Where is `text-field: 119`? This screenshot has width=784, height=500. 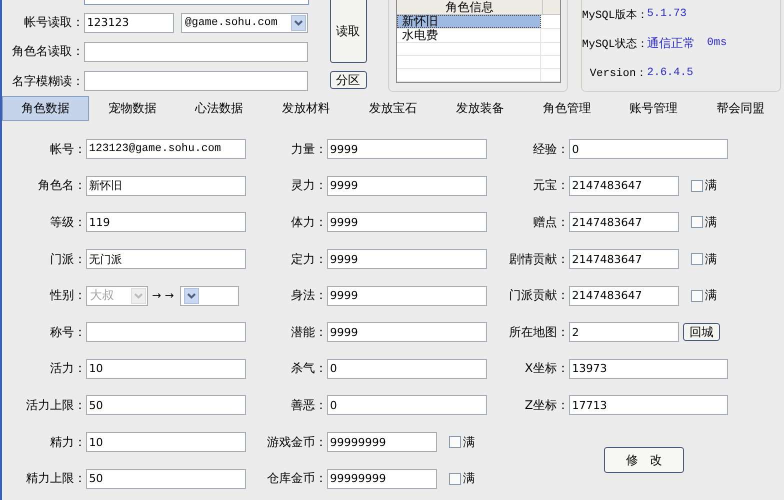 text-field: 119 is located at coordinates (166, 222).